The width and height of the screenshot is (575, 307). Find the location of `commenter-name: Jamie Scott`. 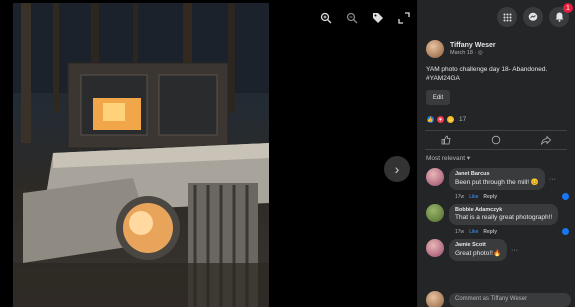

commenter-name: Jamie Scott is located at coordinates (478, 245).